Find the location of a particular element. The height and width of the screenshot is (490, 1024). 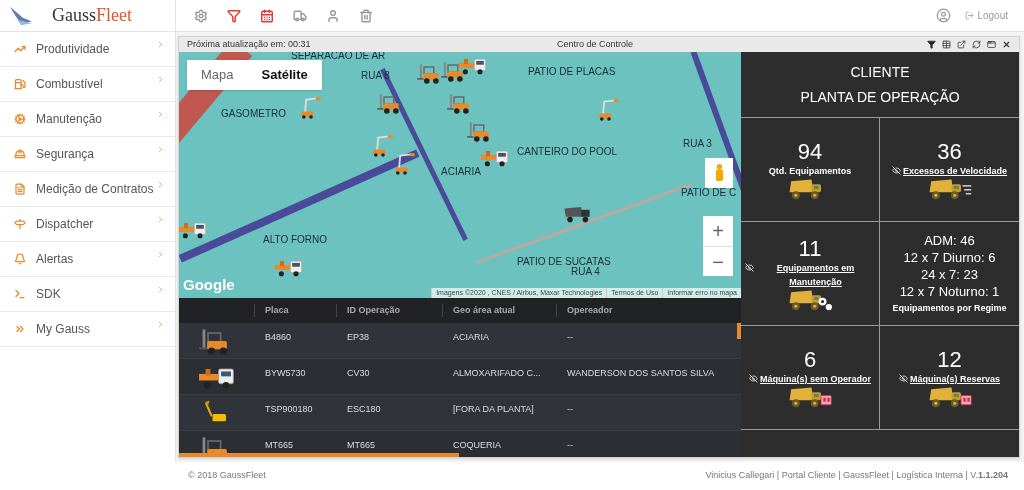

column-header: ID Operação is located at coordinates (389, 310).